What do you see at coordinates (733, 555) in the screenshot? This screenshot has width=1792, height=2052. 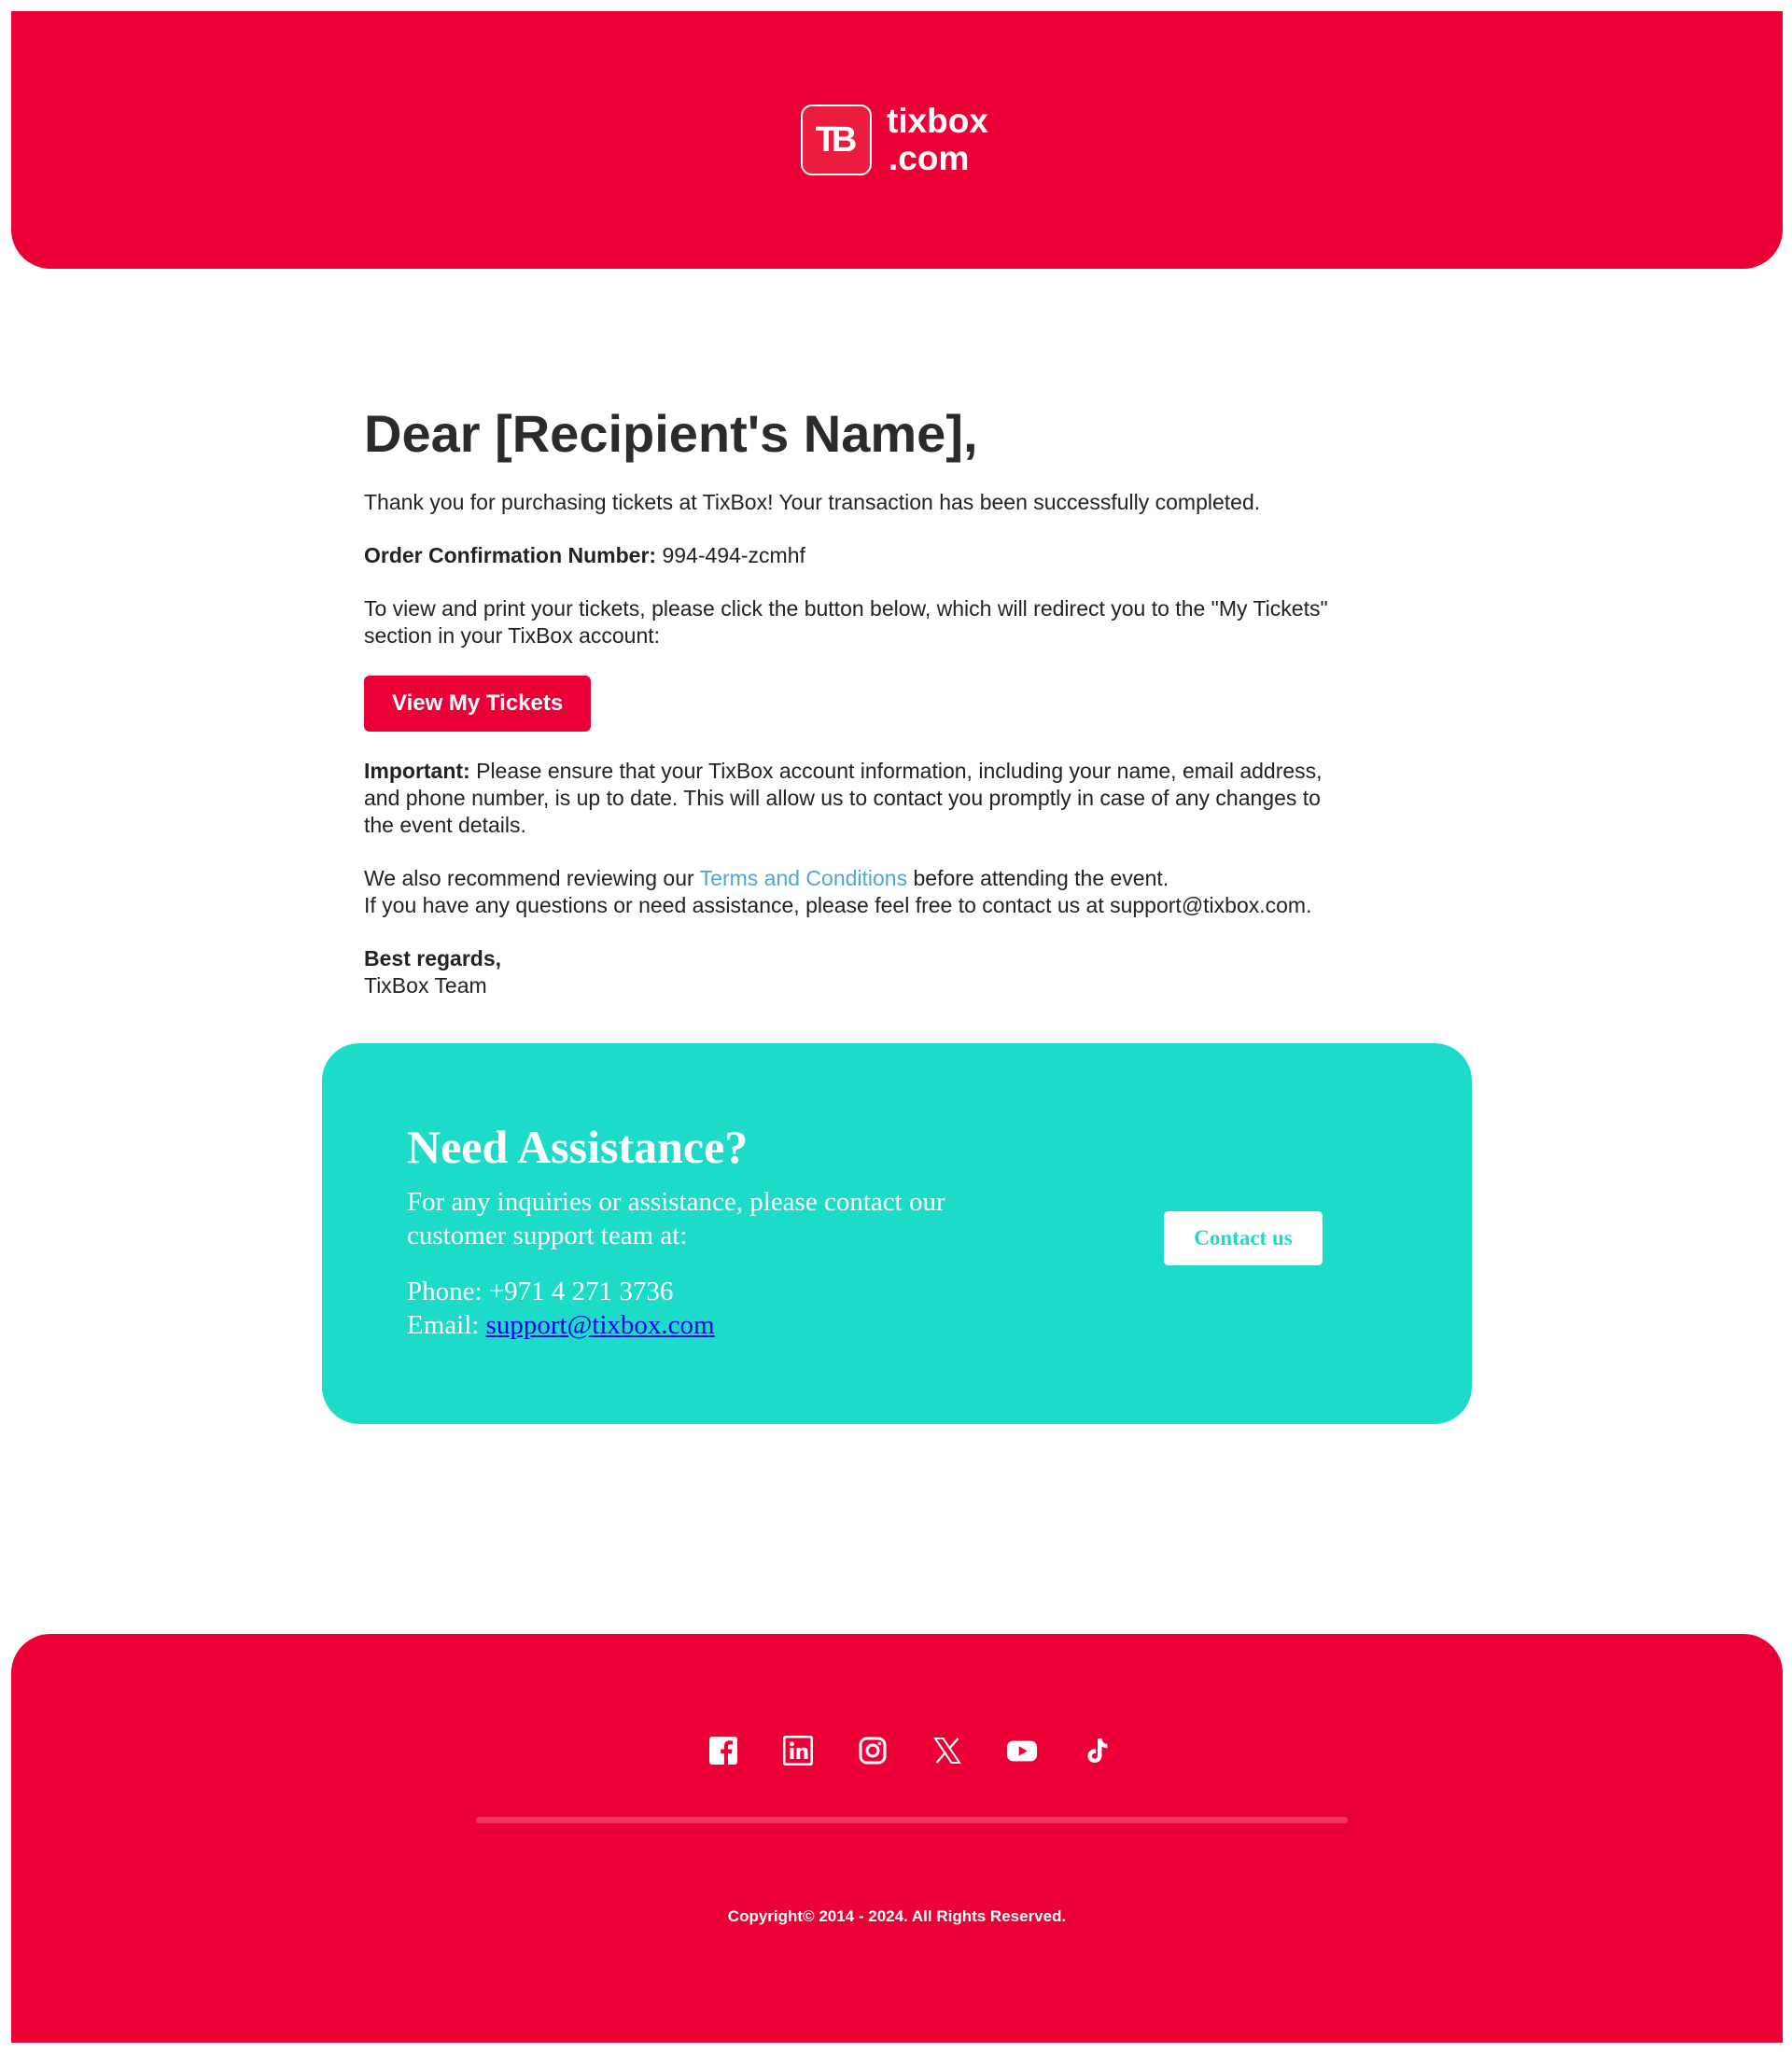 I see `order-number: 994-494-zcmhf` at bounding box center [733, 555].